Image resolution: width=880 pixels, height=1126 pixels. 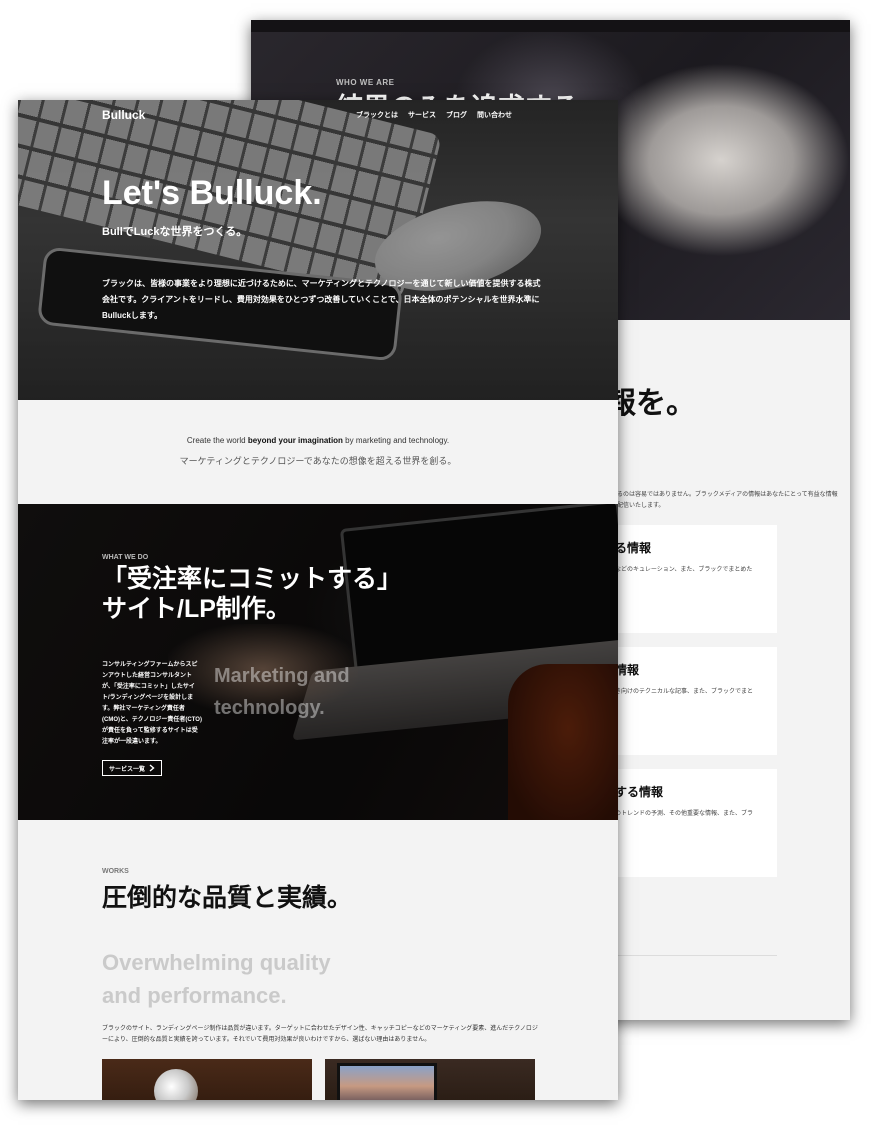 What do you see at coordinates (196, 609) in the screenshot?
I see `section-title-line: サイト/LP制作。` at bounding box center [196, 609].